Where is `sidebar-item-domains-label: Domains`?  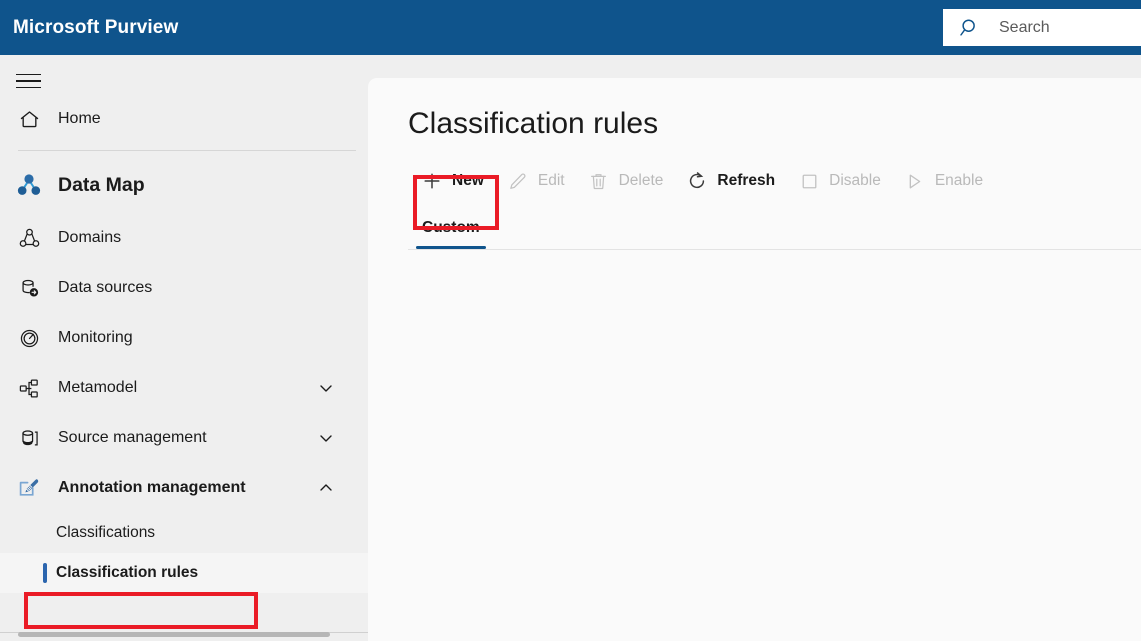 sidebar-item-domains-label: Domains is located at coordinates (90, 237).